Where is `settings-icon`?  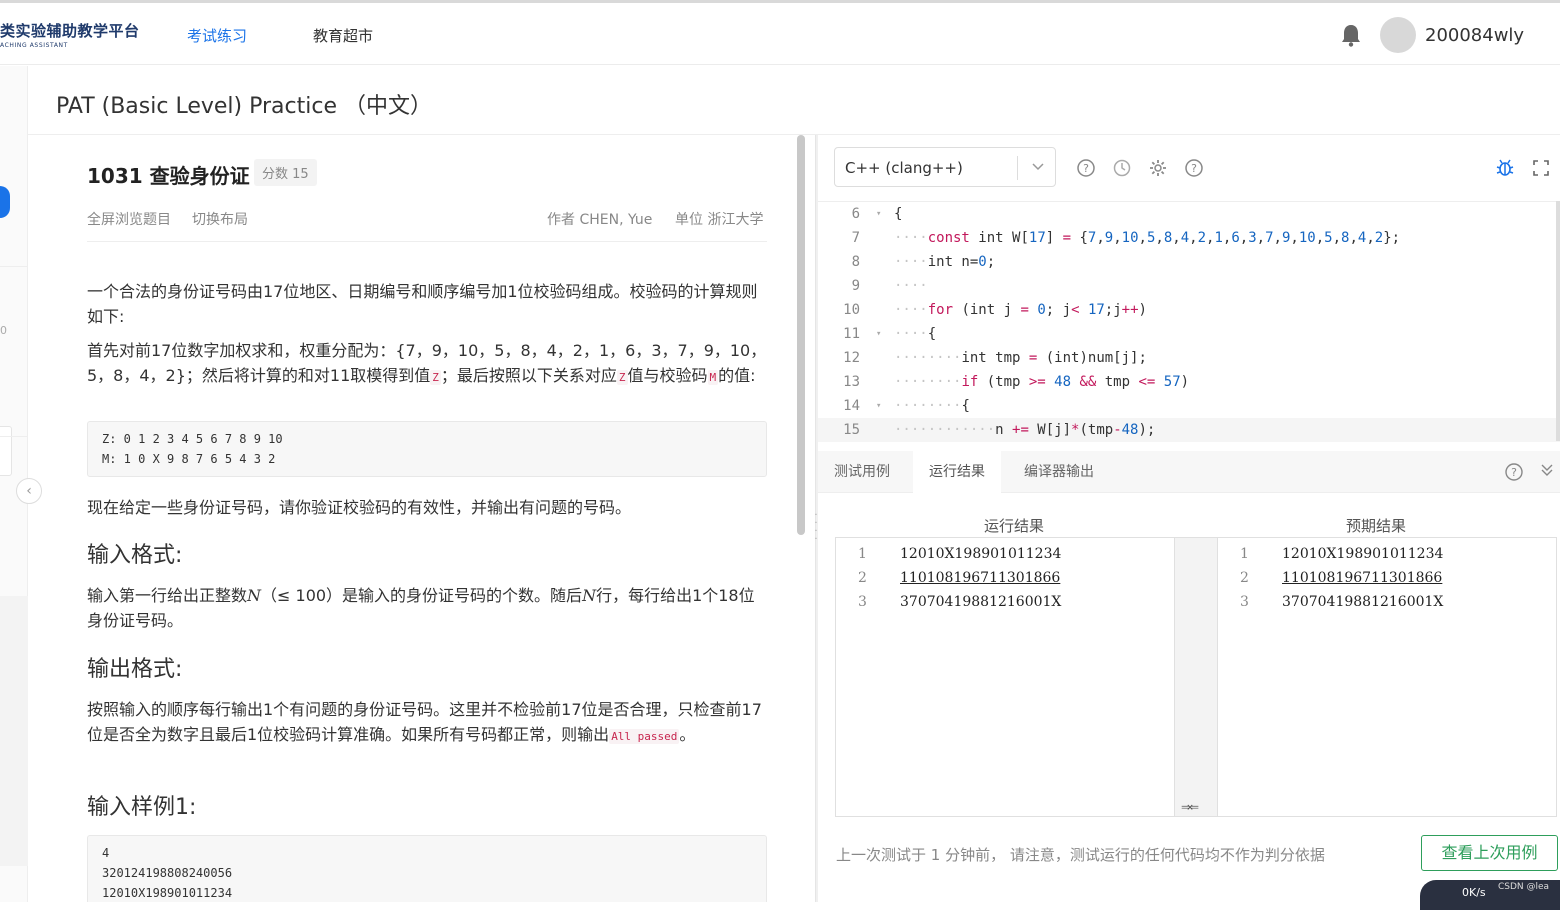
settings-icon is located at coordinates (1158, 168).